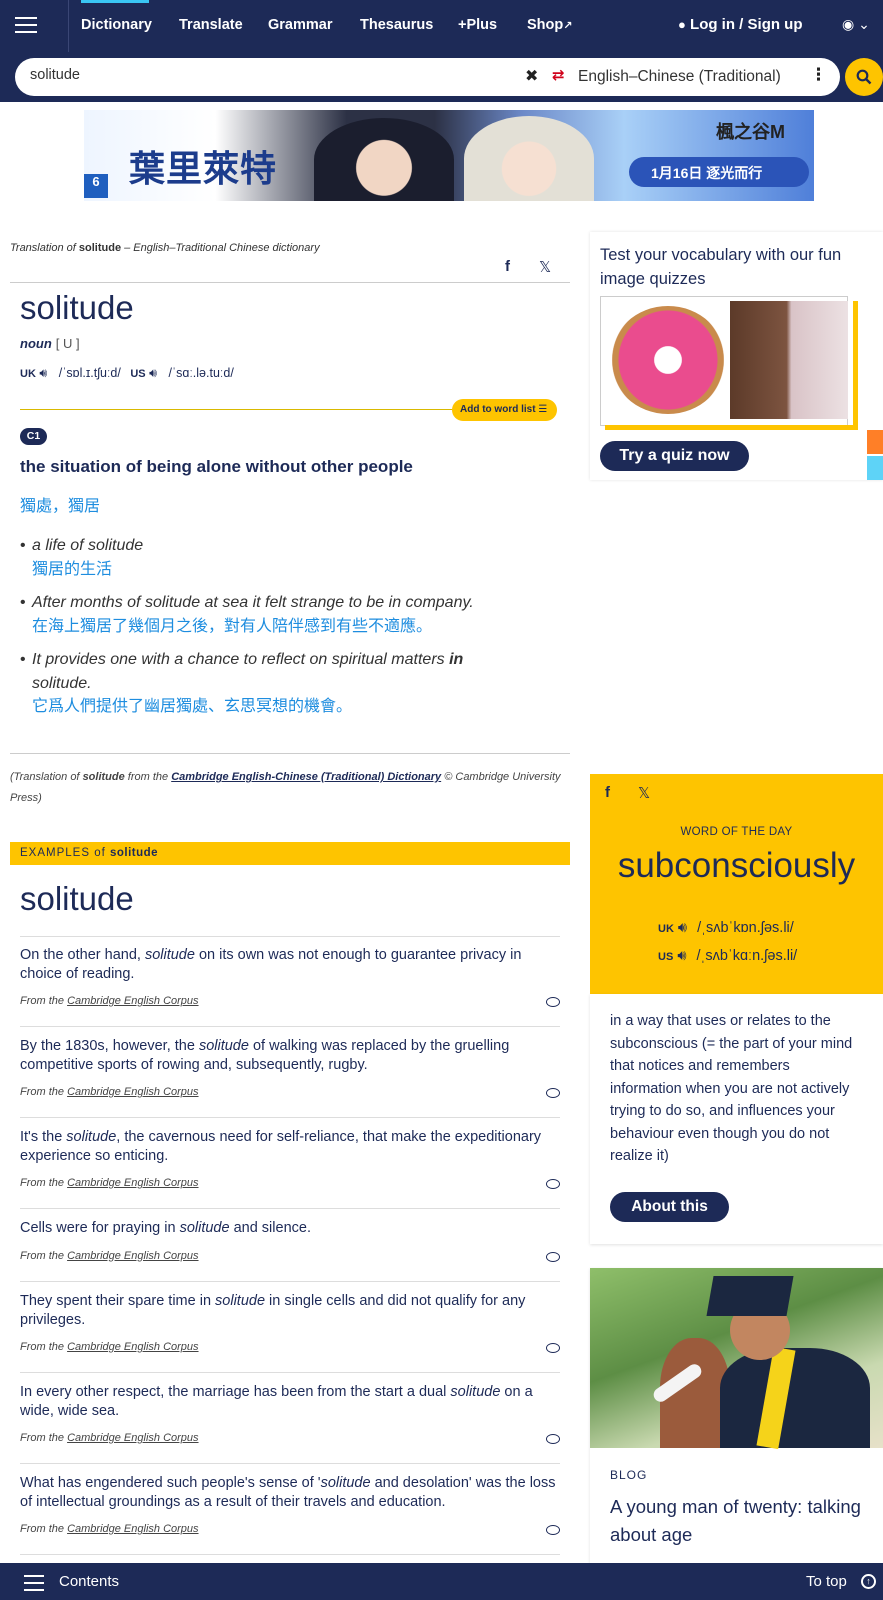  I want to click on search-input, so click(260, 75).